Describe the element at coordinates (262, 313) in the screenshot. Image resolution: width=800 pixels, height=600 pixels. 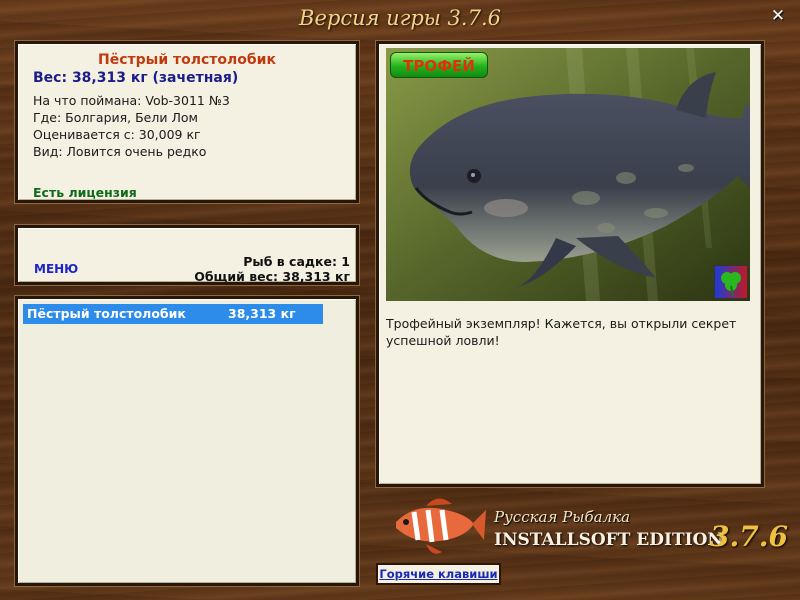
I see `list-item-weight: 38,313 кг` at that location.